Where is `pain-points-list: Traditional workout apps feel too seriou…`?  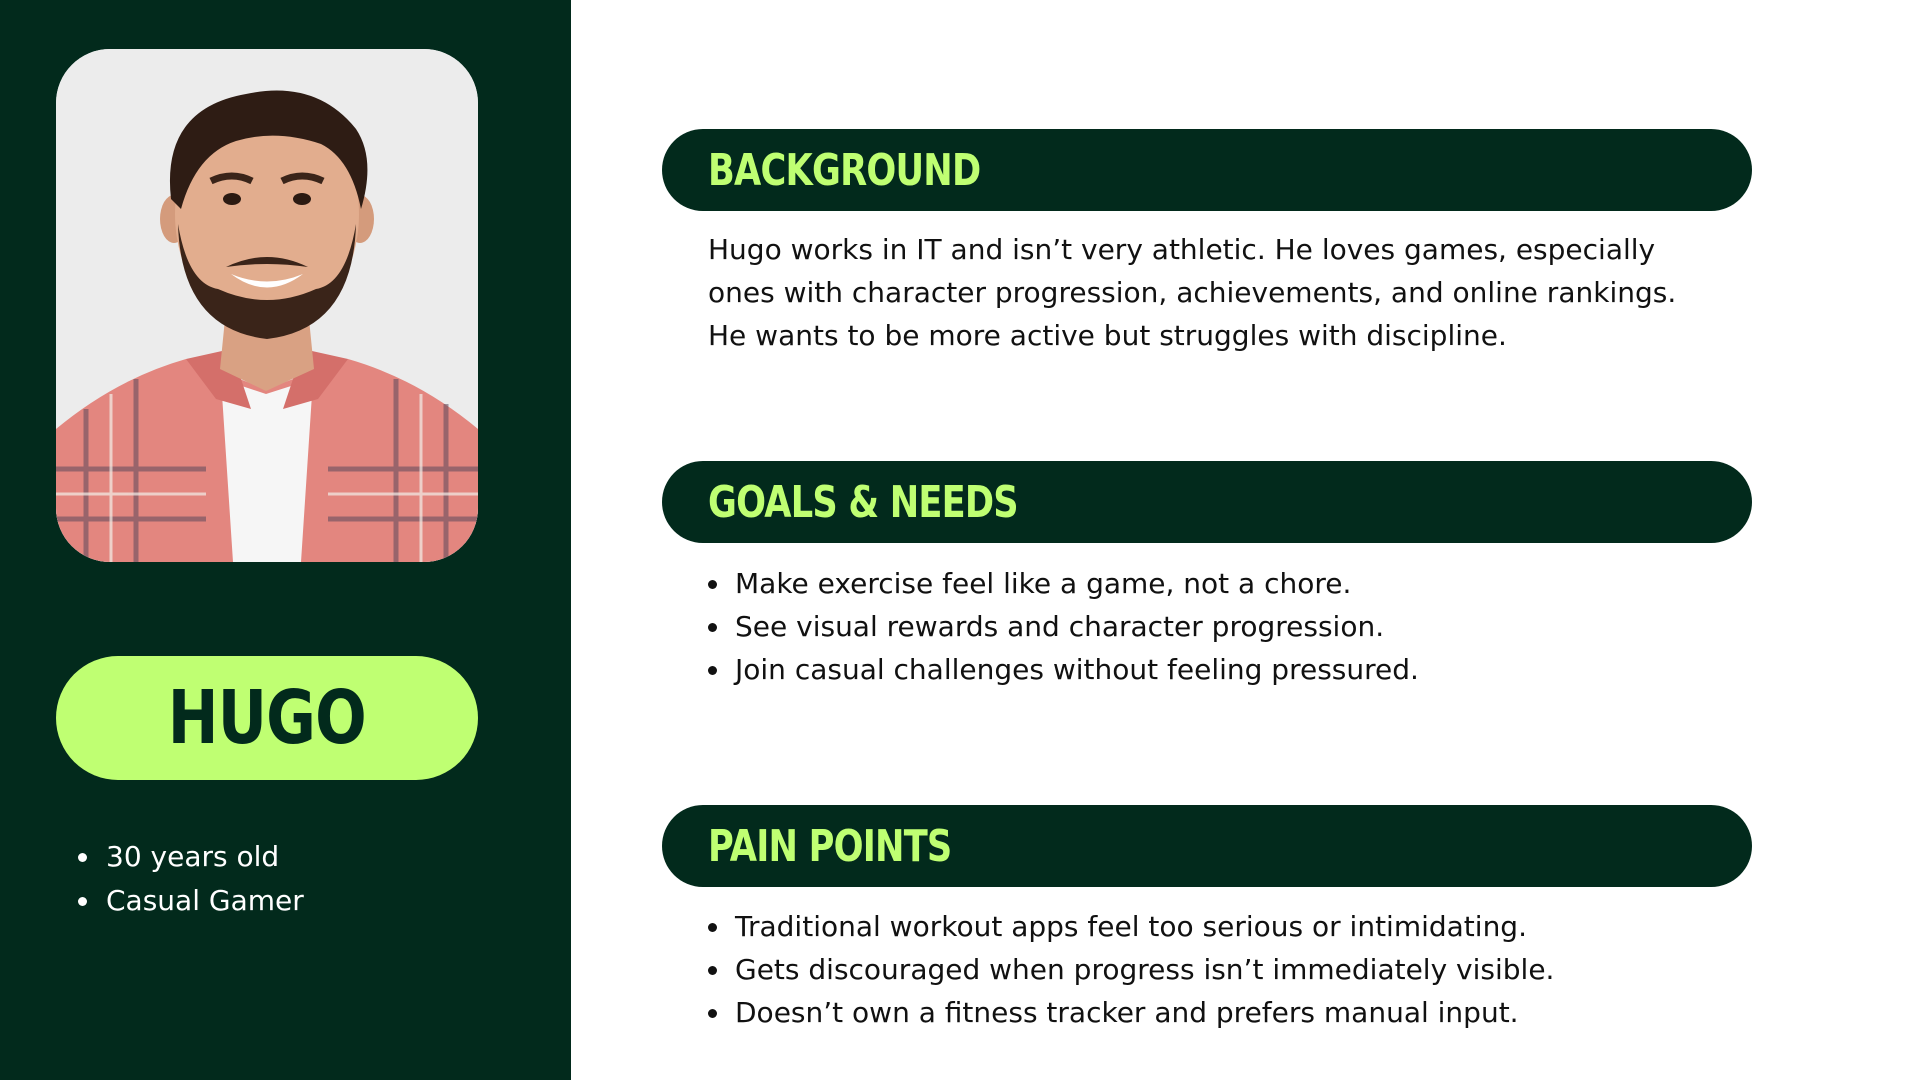
pain-points-list: Traditional workout apps feel too seriou… is located at coordinates (1131, 969).